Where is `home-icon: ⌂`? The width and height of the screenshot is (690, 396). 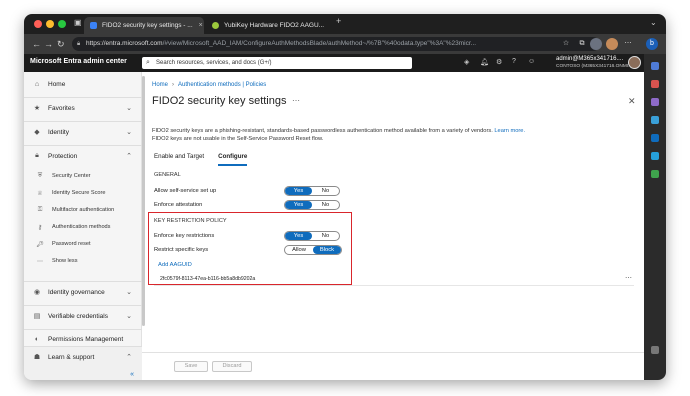 home-icon: ⌂ is located at coordinates (37, 84).